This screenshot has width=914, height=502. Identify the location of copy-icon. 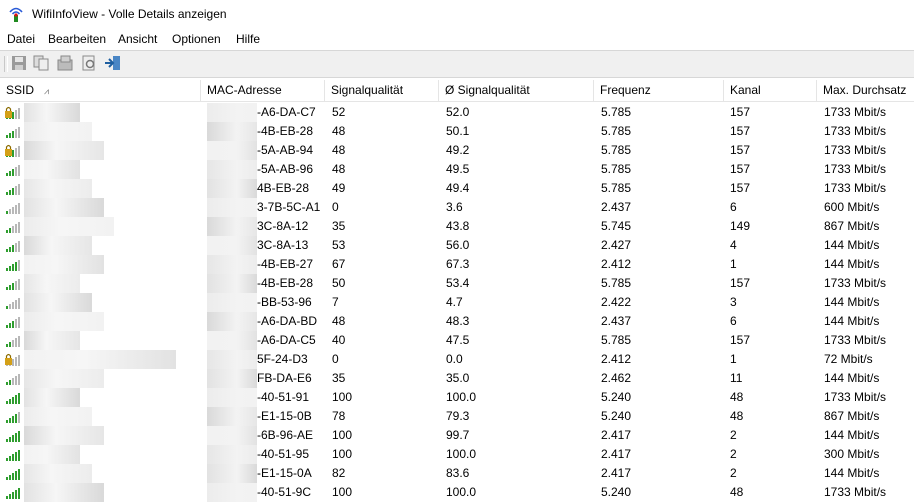
(41, 63).